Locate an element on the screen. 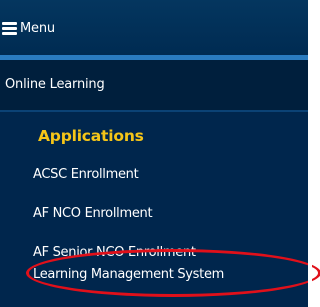 Image resolution: width=320 pixels, height=307 pixels. link-af-senior-nco-enrollment: AF Senior NCO Enrollment is located at coordinates (114, 253).